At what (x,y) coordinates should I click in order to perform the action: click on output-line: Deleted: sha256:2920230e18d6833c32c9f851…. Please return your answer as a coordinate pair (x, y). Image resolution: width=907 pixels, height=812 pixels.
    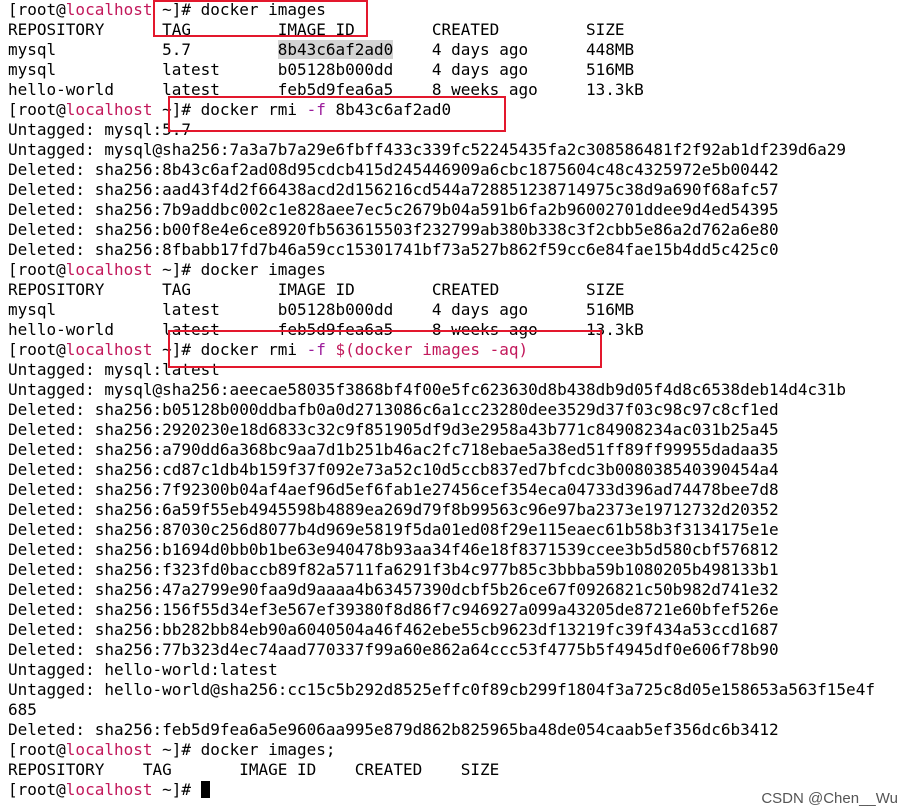
    Looking at the image, I should click on (457, 430).